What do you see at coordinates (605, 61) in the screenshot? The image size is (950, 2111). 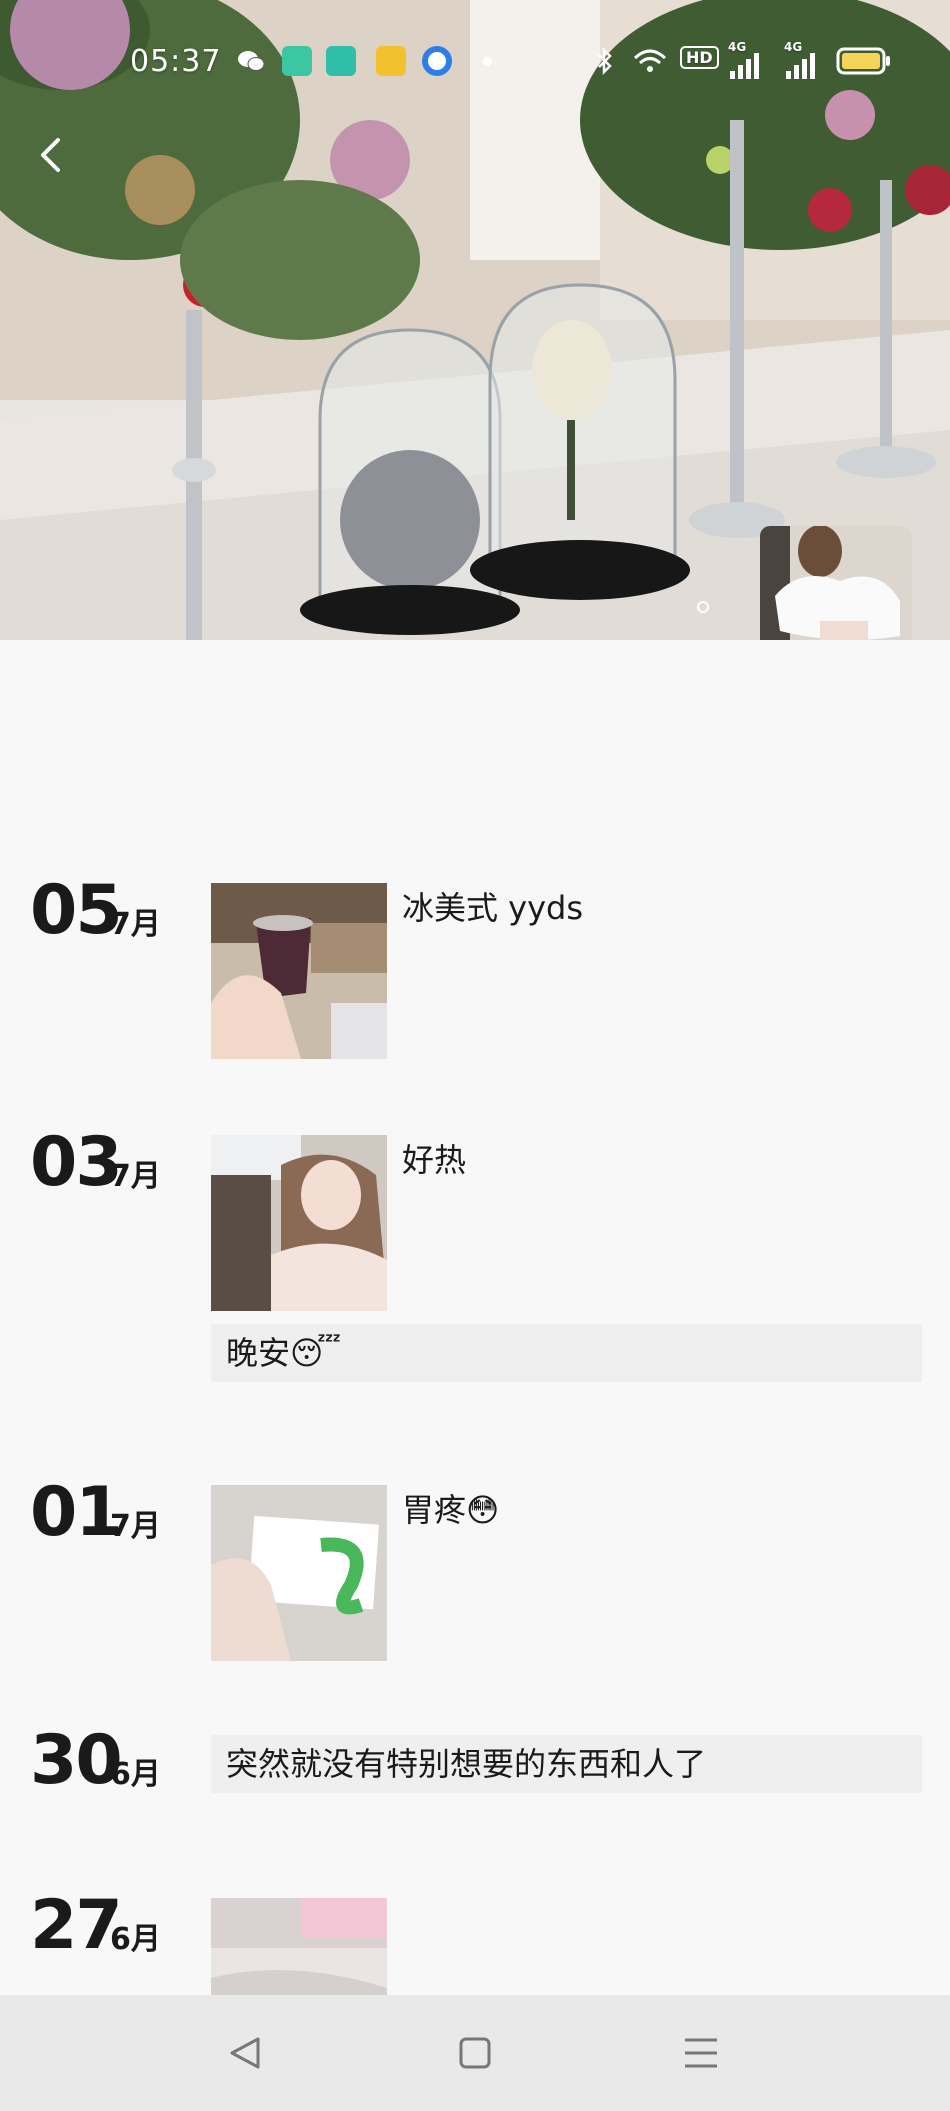 I see `bluetooth-icon` at bounding box center [605, 61].